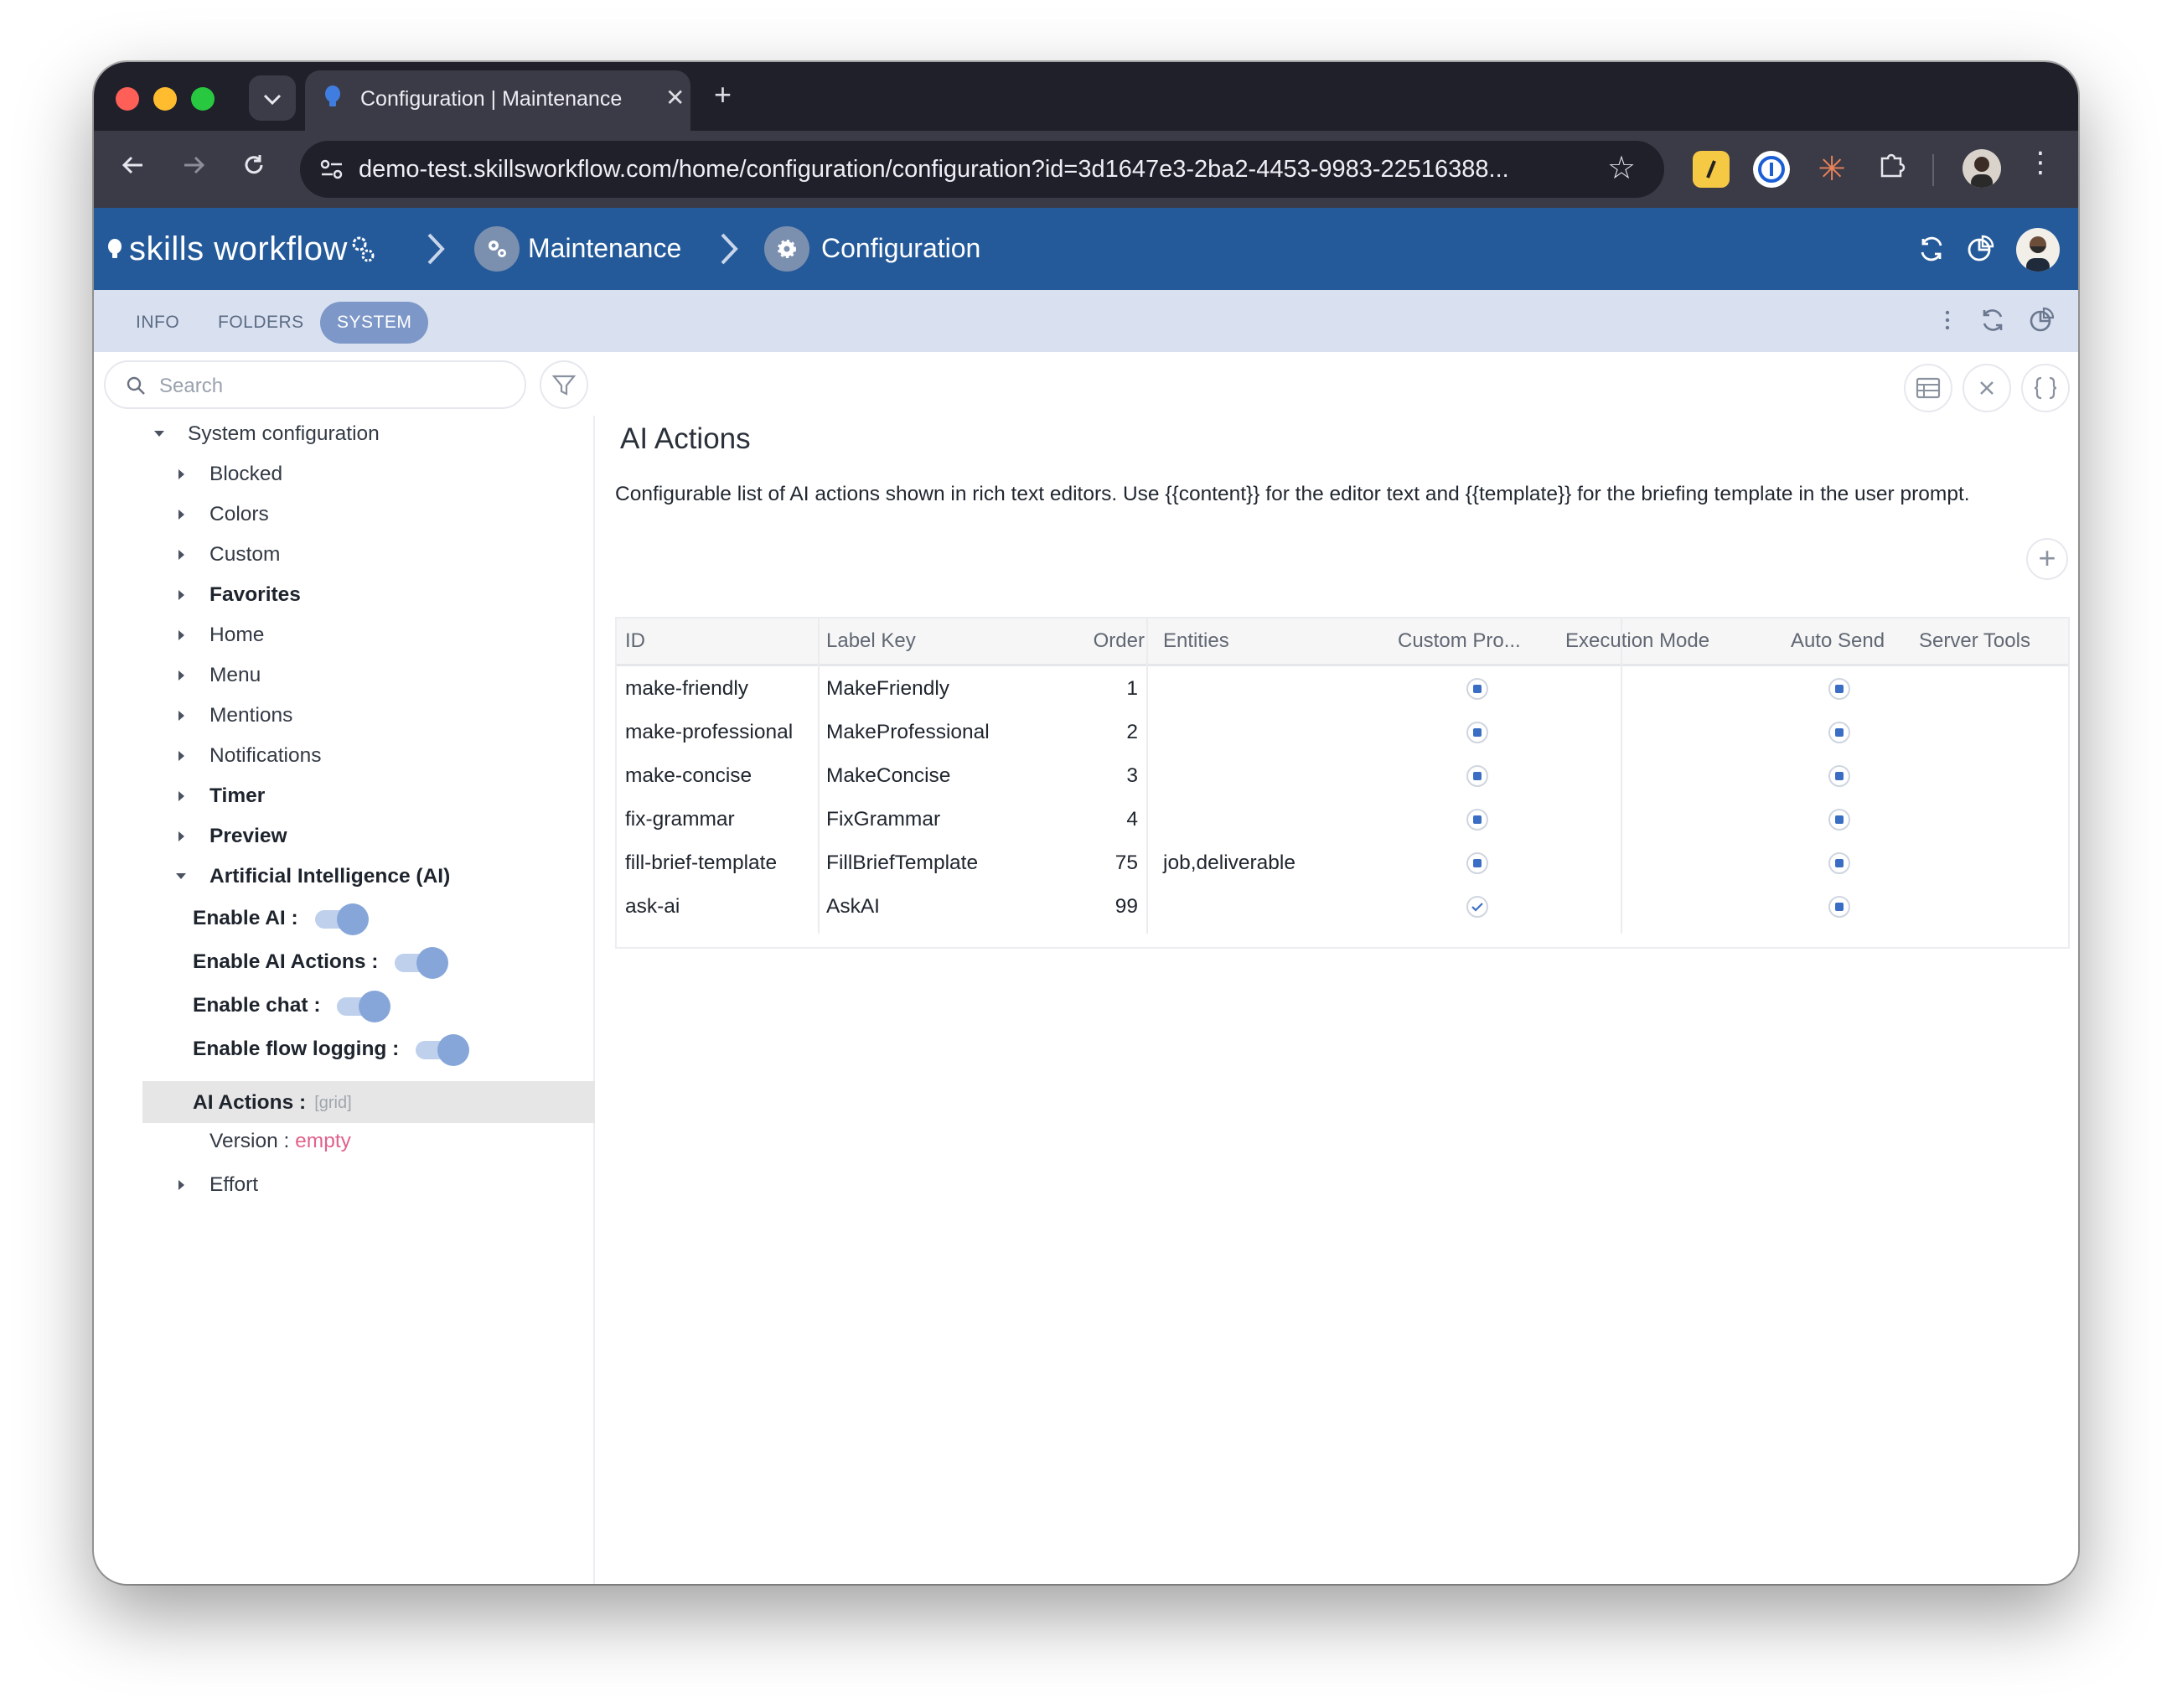 This screenshot has height=1708, width=2172. I want to click on column-header-execution-mode: Execution Mode, so click(1661, 641).